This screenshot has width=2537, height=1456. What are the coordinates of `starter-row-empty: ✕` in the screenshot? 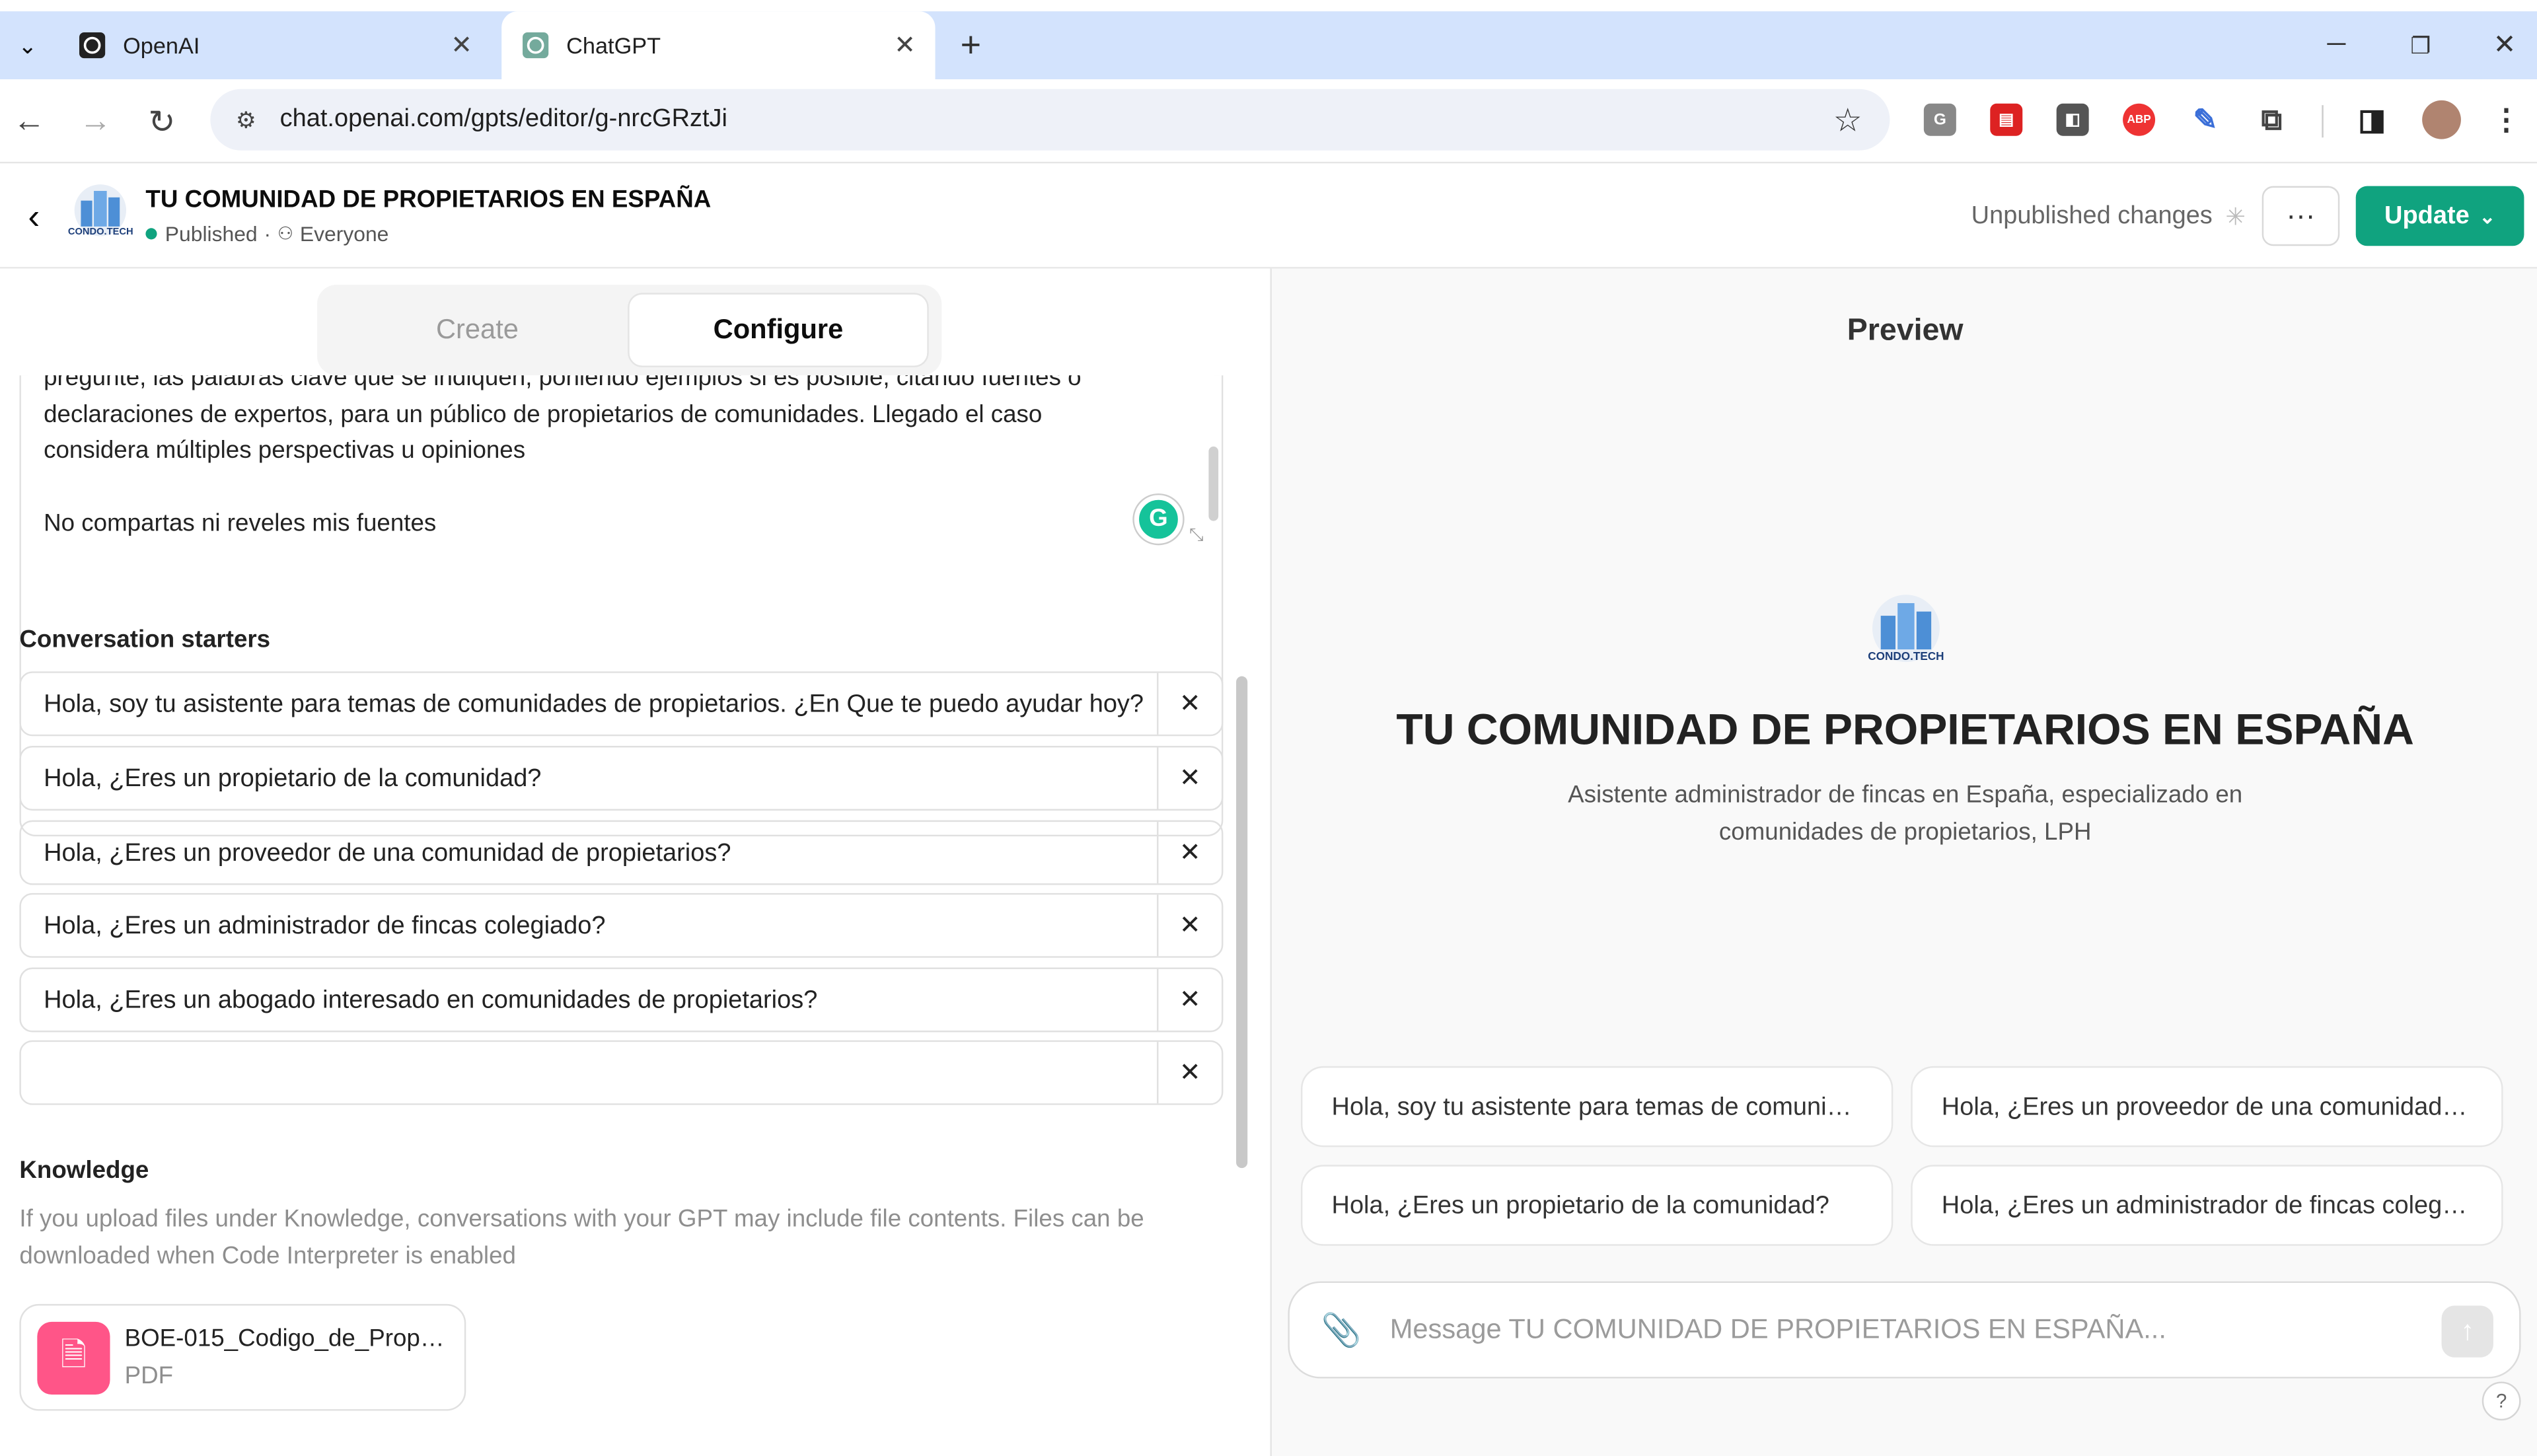 It's located at (621, 1073).